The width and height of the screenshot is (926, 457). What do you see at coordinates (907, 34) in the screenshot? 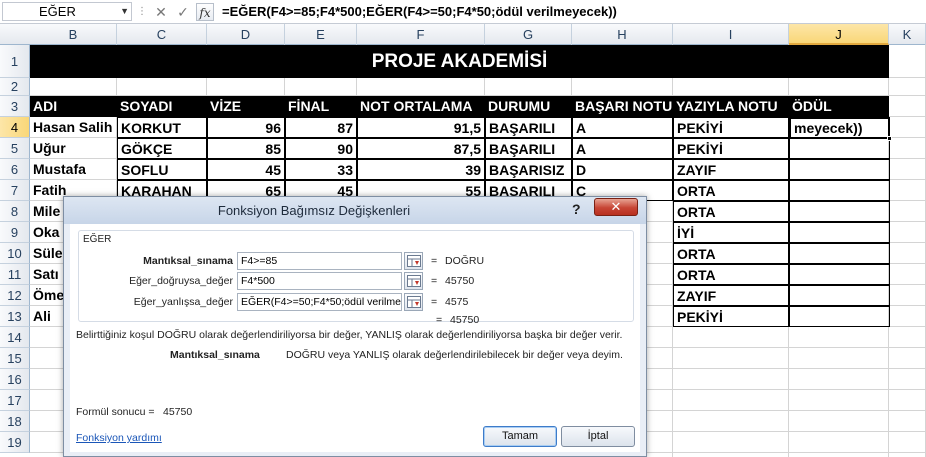
I see `column-header-k: K` at bounding box center [907, 34].